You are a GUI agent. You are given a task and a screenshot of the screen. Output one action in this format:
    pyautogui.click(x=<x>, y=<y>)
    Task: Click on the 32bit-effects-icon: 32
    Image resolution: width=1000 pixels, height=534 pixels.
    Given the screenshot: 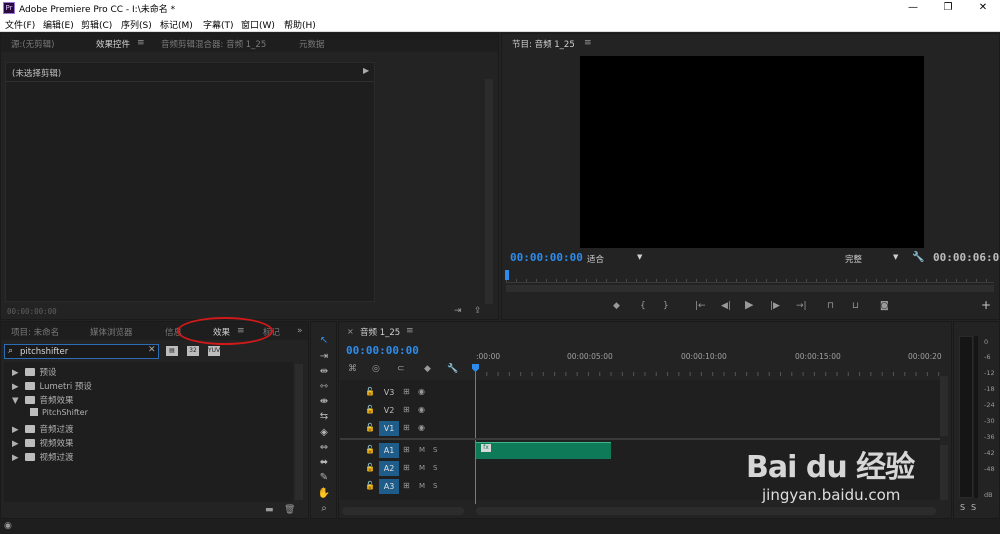 What is the action you would take?
    pyautogui.click(x=193, y=351)
    